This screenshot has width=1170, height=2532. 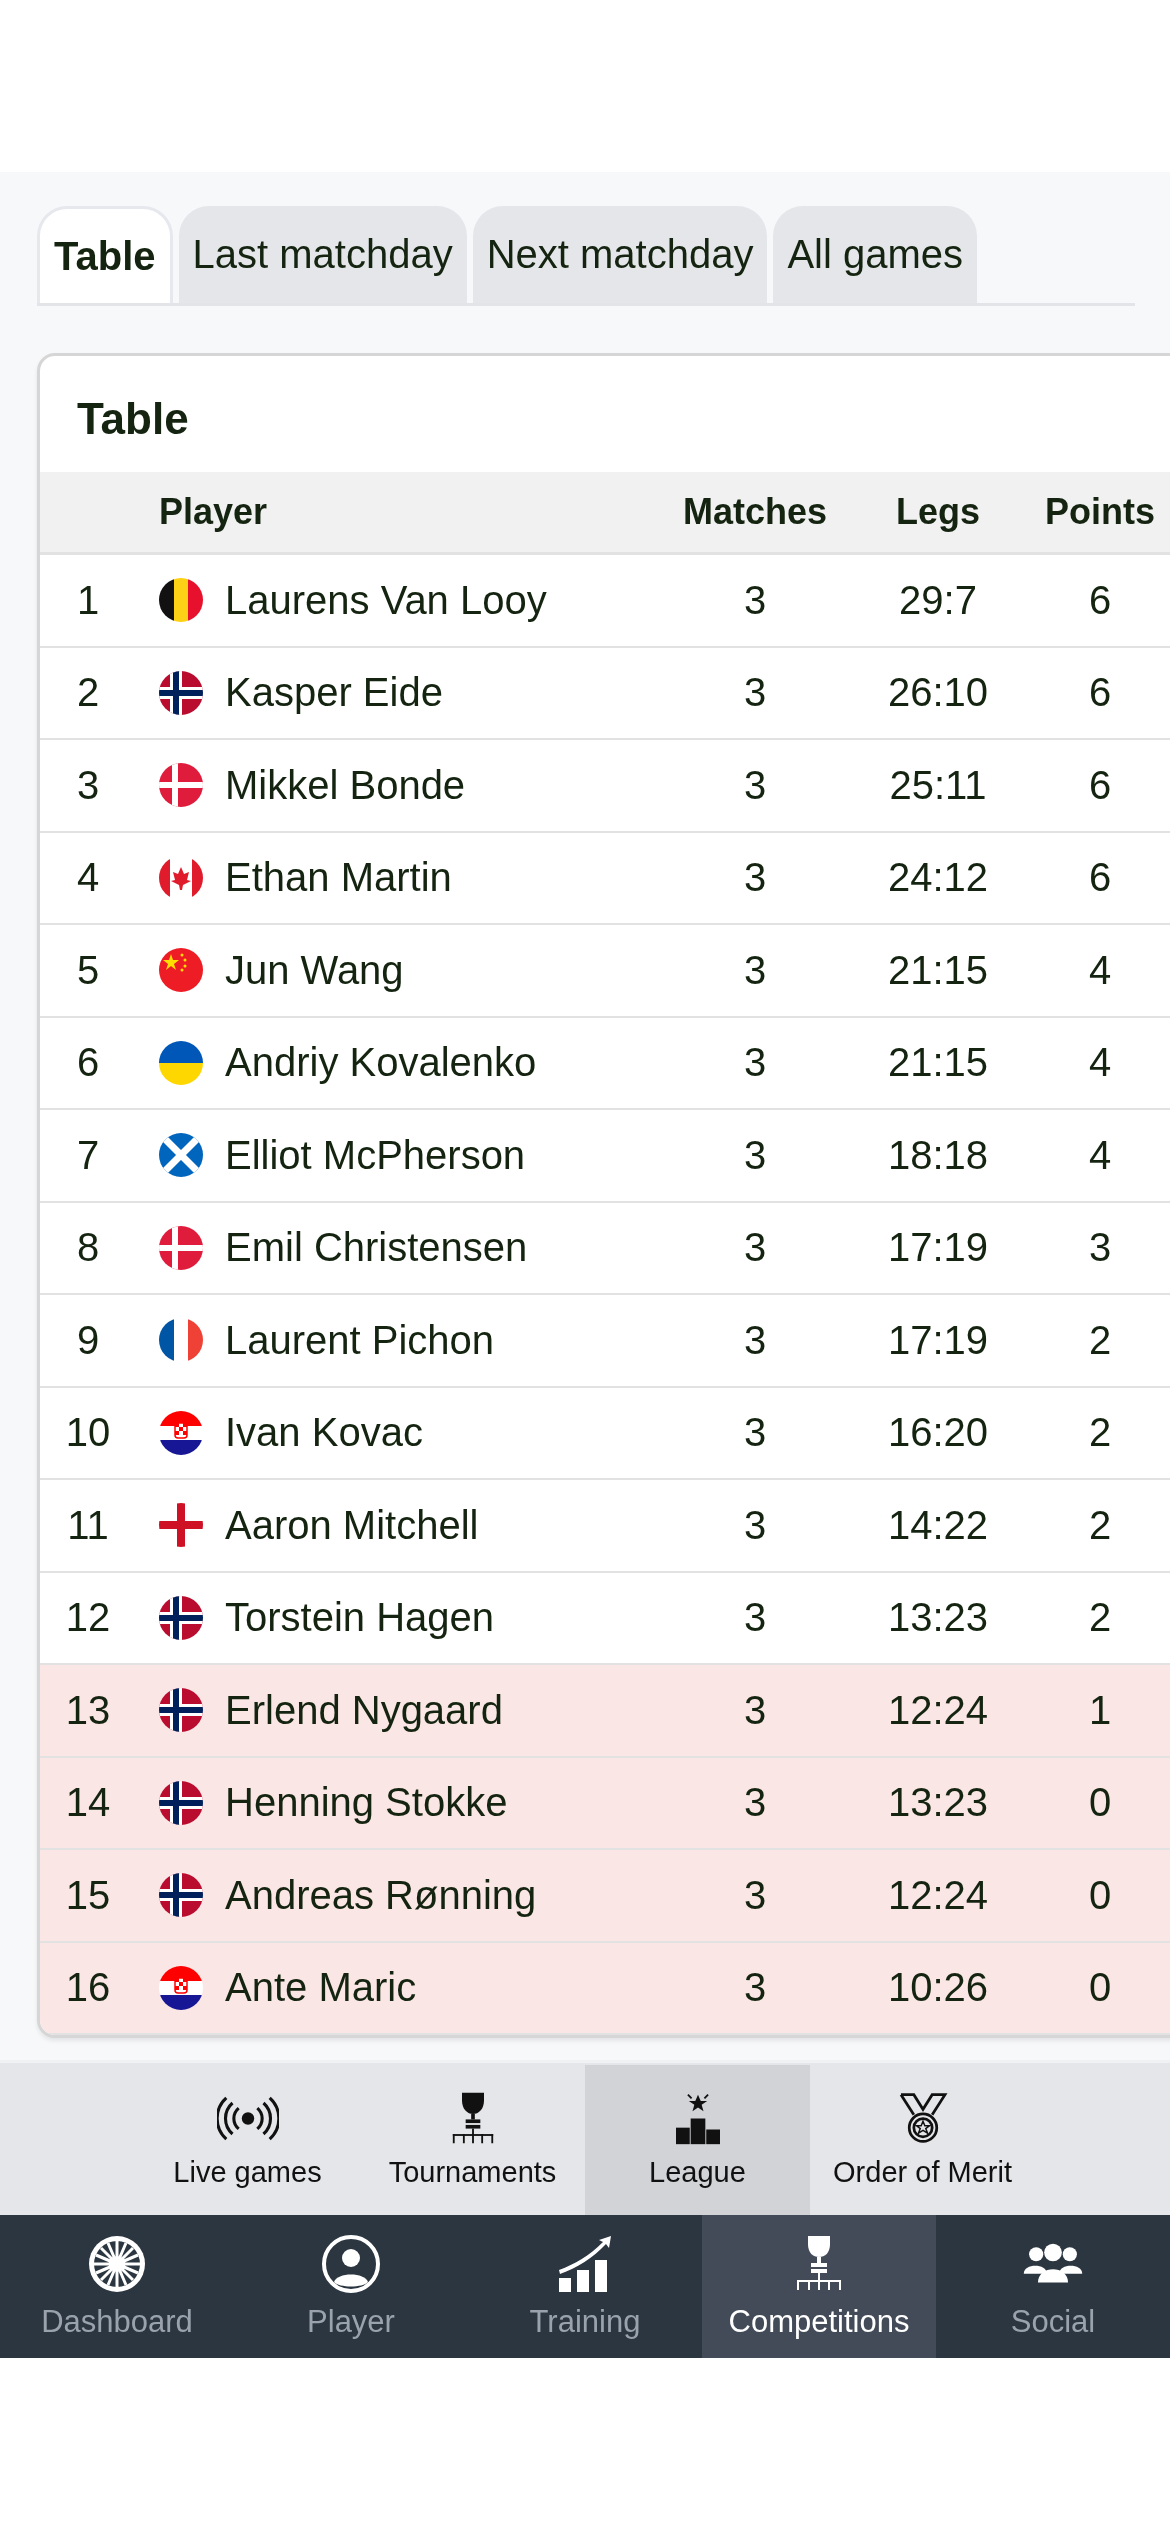 What do you see at coordinates (339, 878) in the screenshot?
I see `player-name: Ethan Martin` at bounding box center [339, 878].